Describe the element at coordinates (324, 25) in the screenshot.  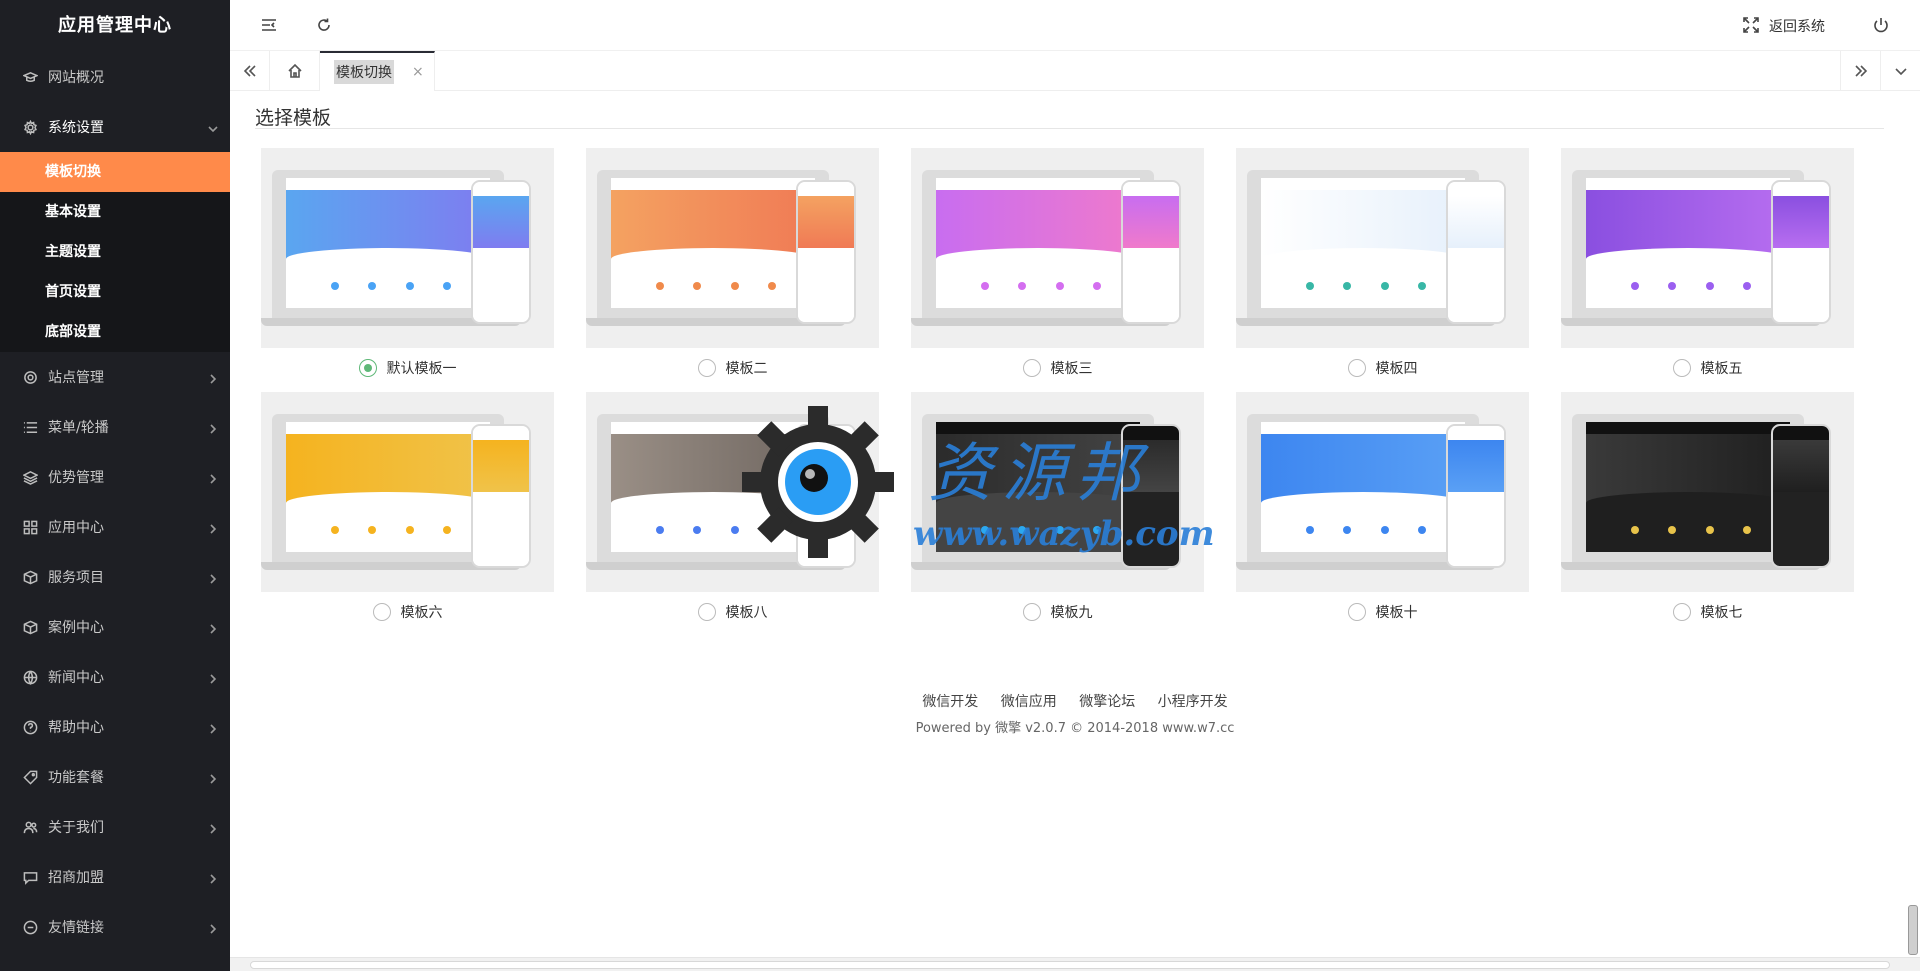
I see `refresh-icon` at that location.